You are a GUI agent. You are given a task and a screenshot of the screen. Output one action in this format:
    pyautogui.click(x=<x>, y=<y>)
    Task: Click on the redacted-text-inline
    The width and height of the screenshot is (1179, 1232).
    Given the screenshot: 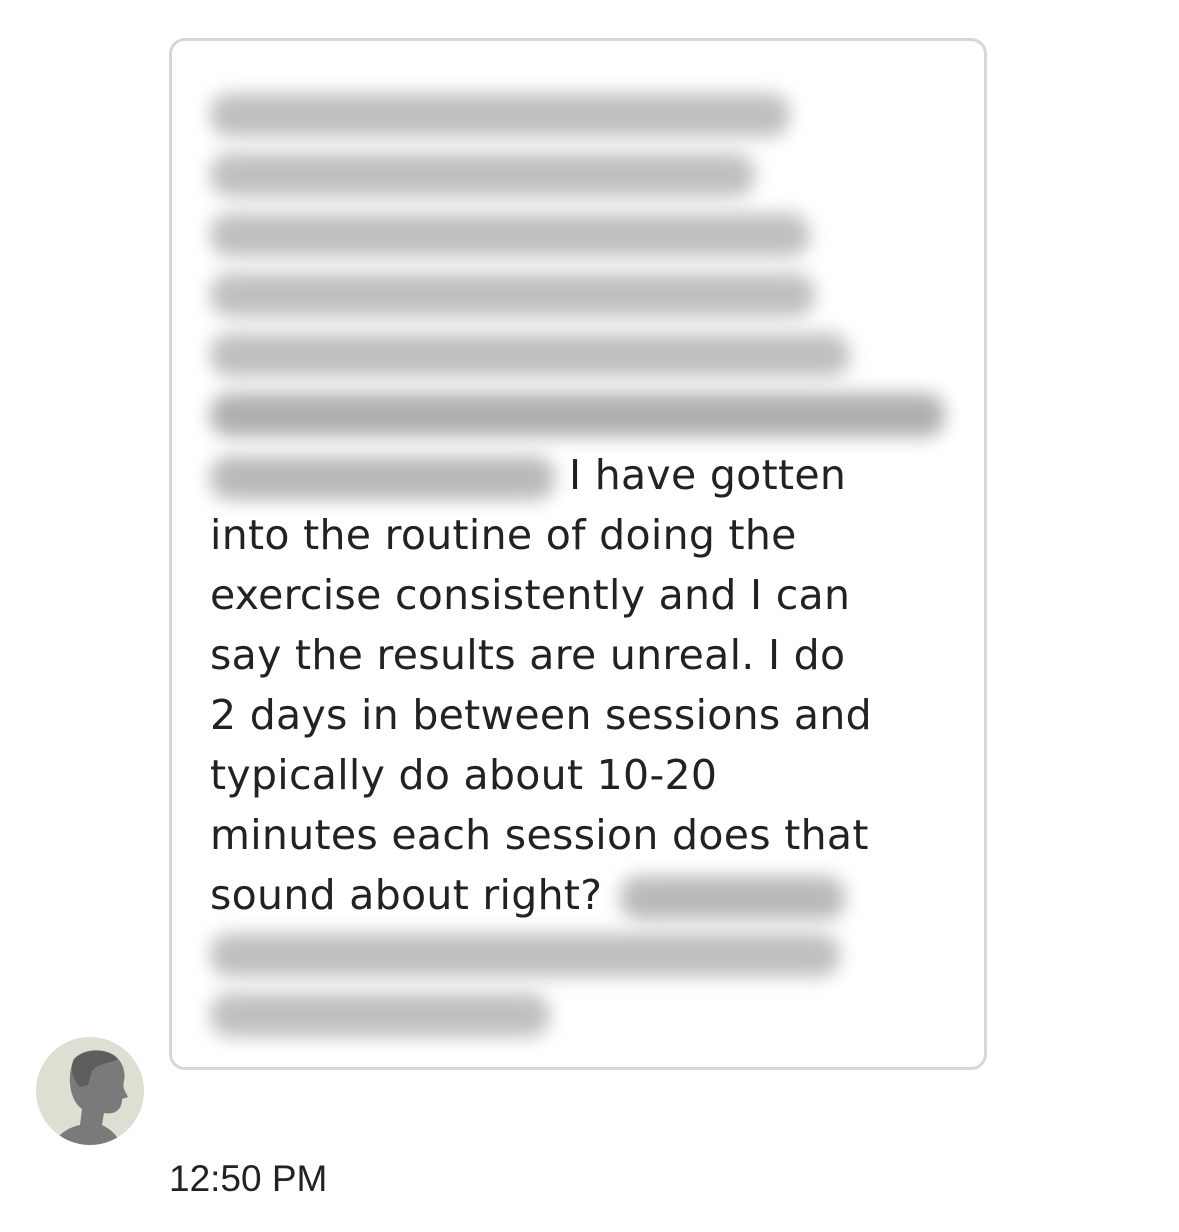 What is the action you would take?
    pyautogui.click(x=382, y=478)
    